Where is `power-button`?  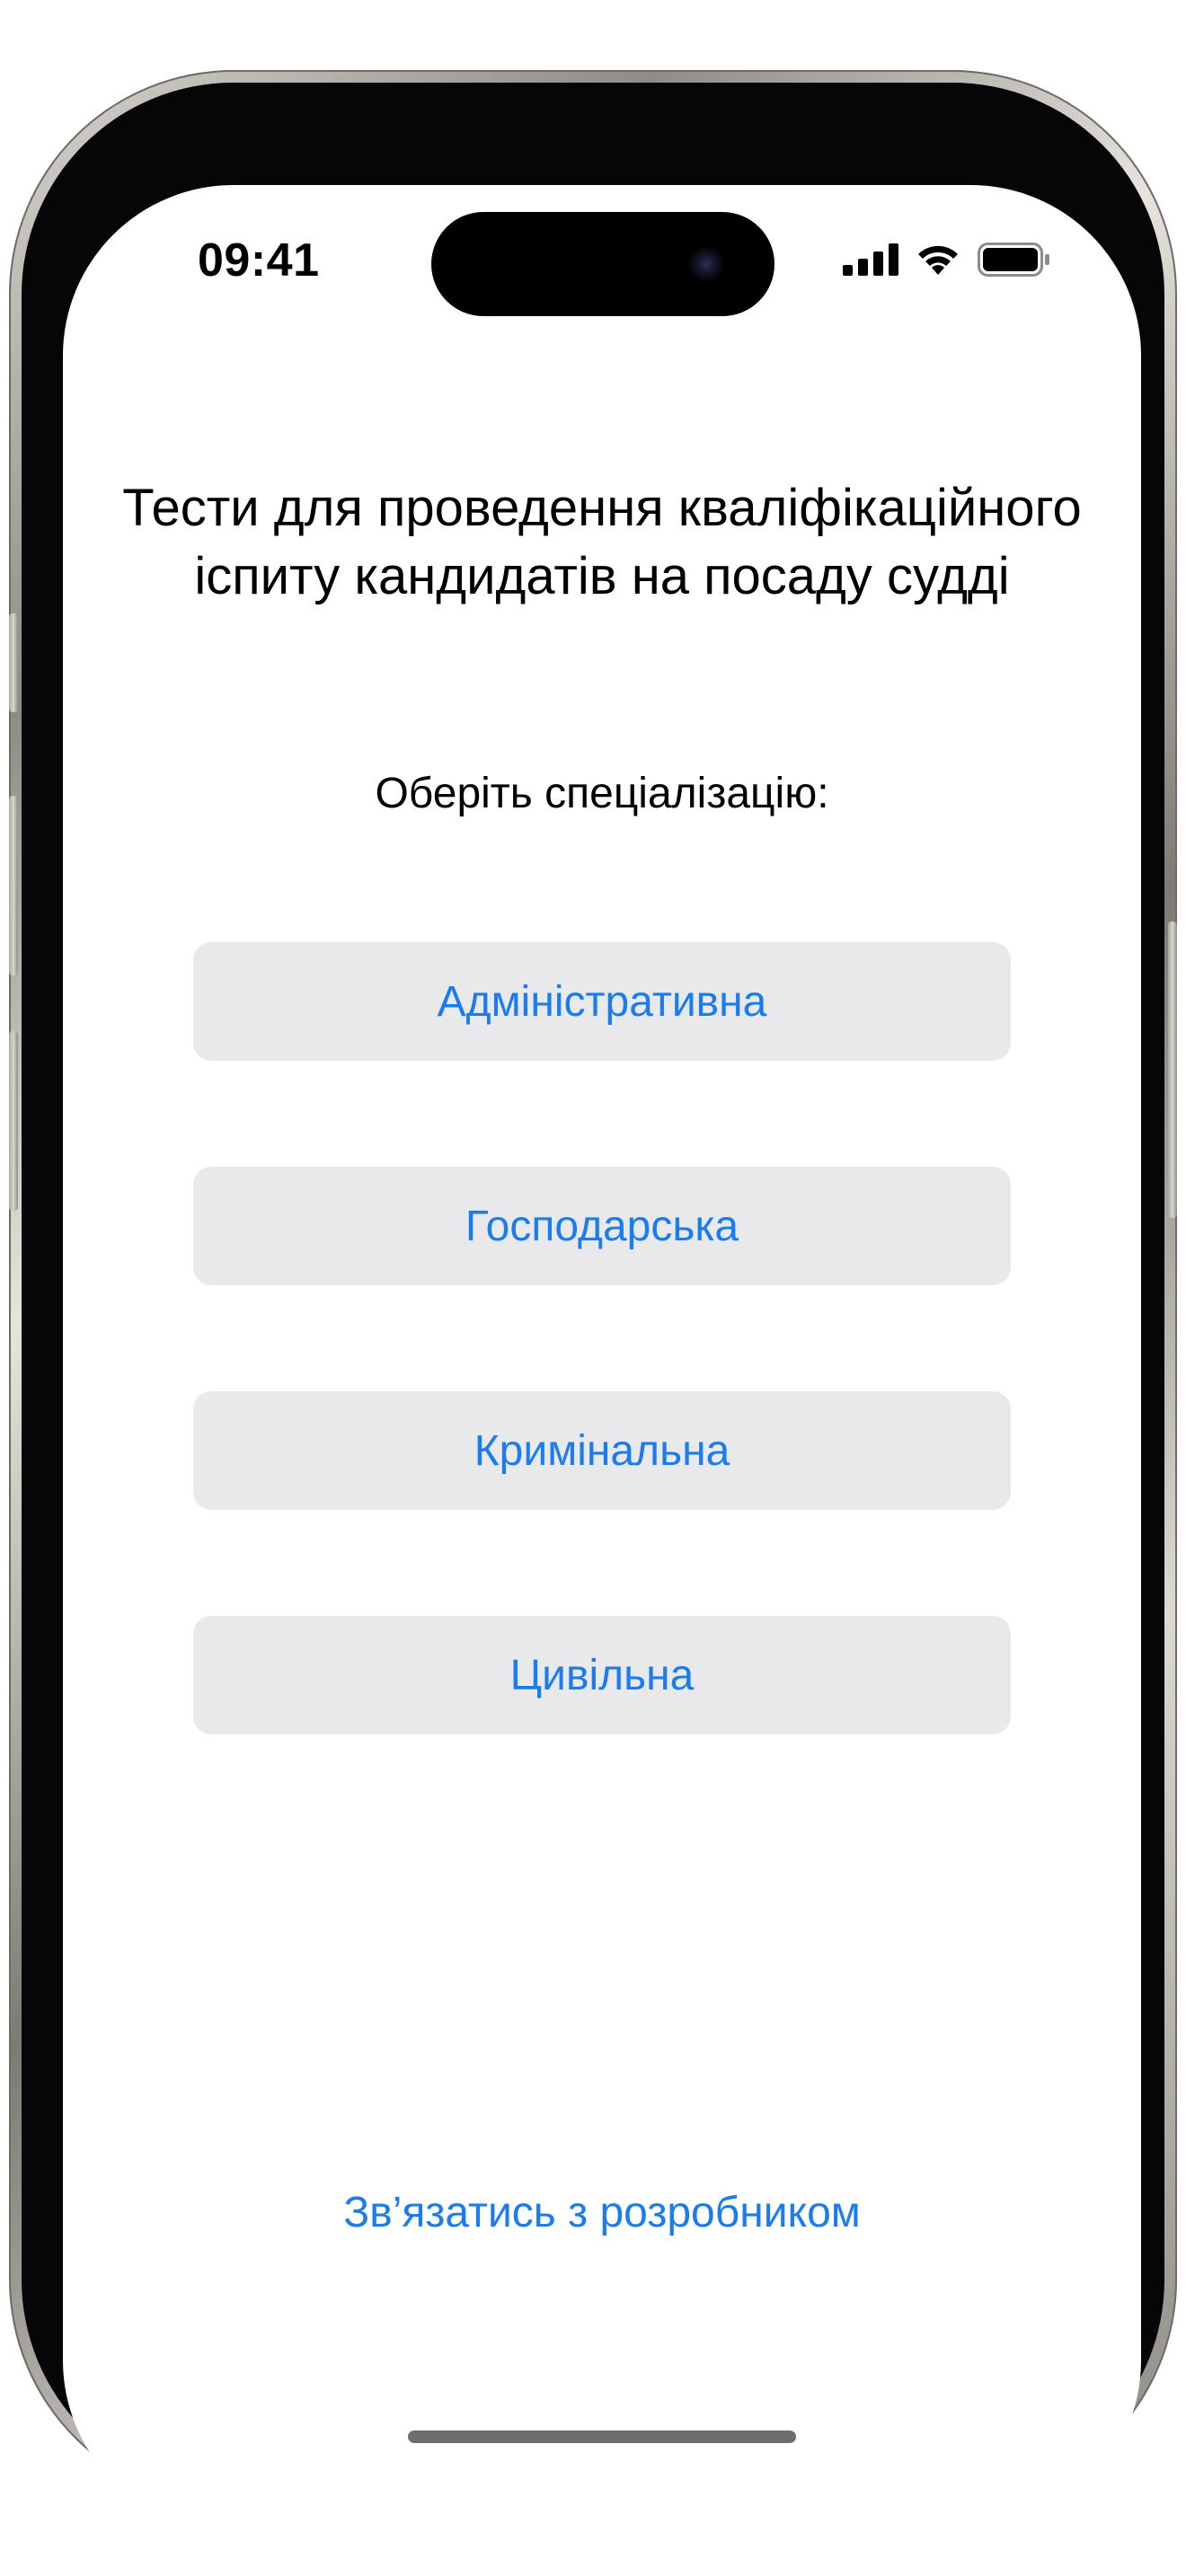
power-button is located at coordinates (1172, 1070).